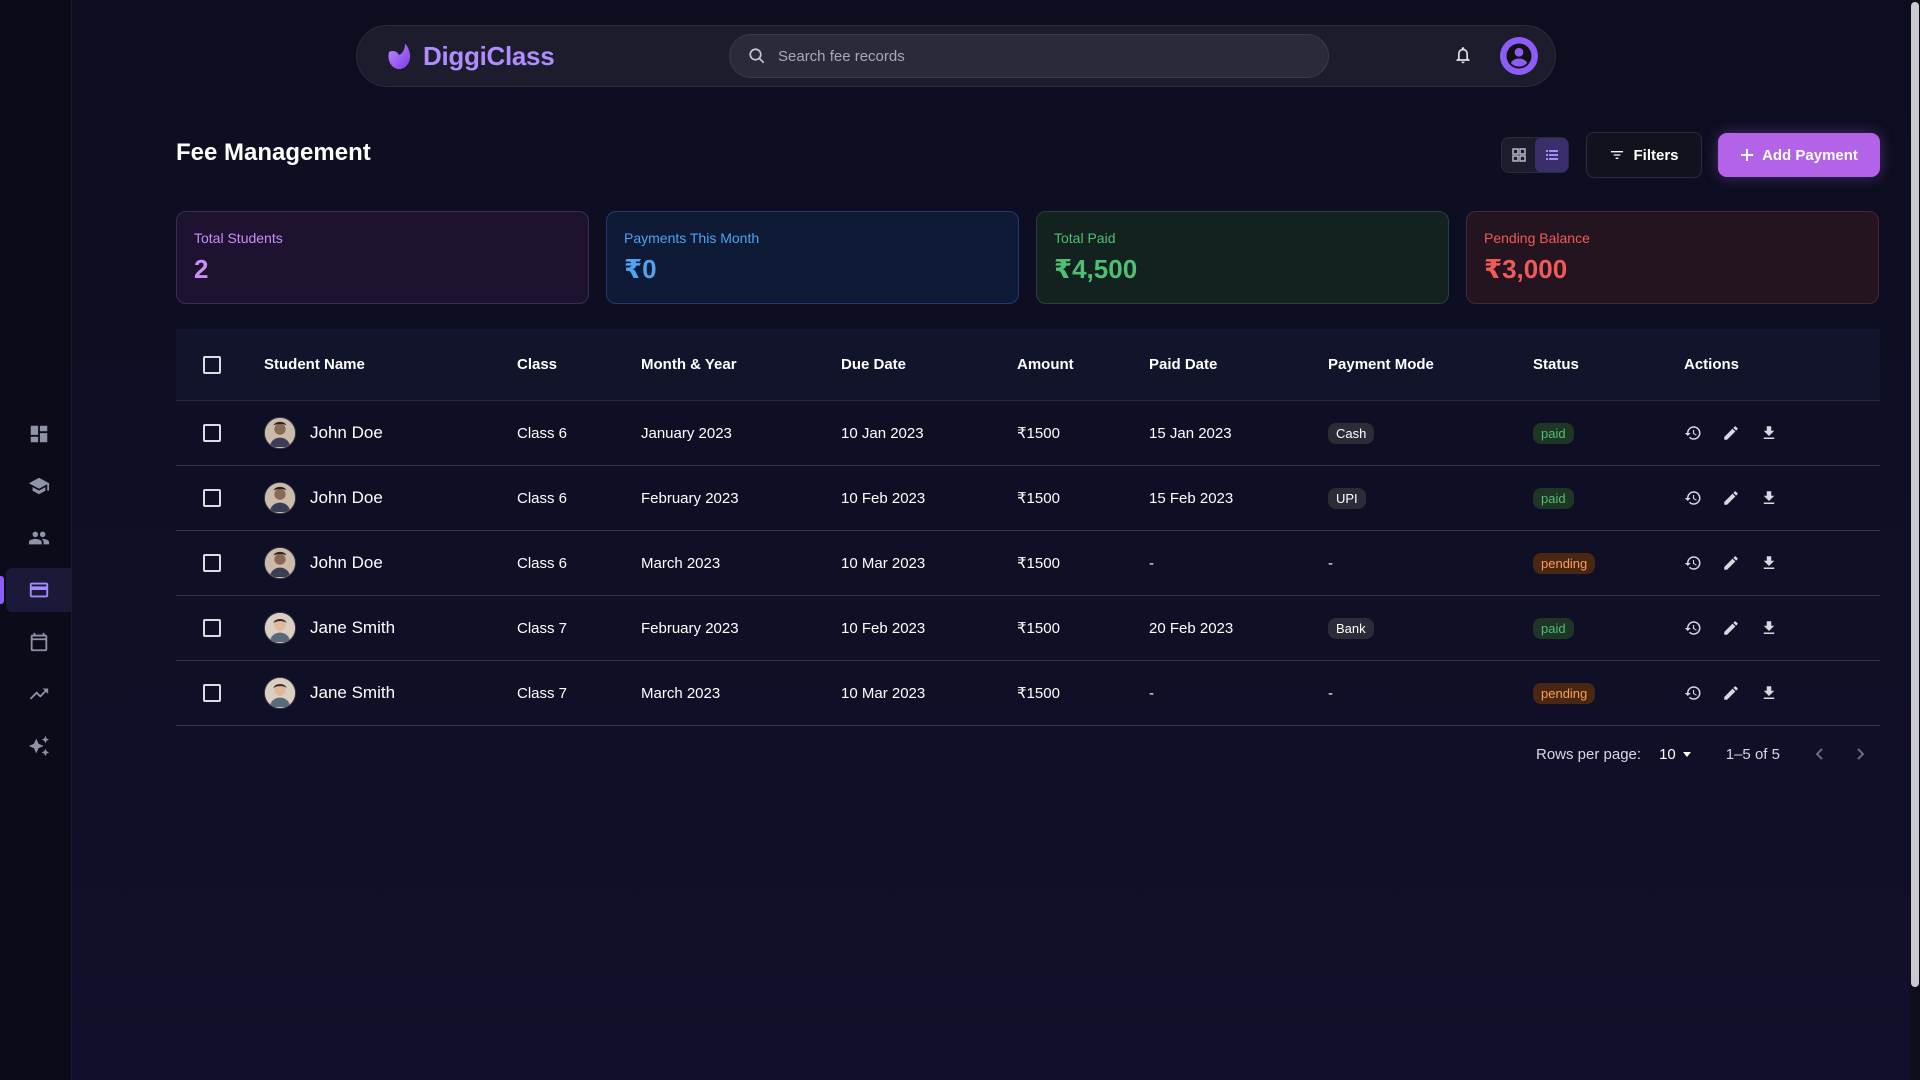 Image resolution: width=1920 pixels, height=1080 pixels. Describe the element at coordinates (1191, 498) in the screenshot. I see `paid-date-cell: 15 Feb 2023` at that location.